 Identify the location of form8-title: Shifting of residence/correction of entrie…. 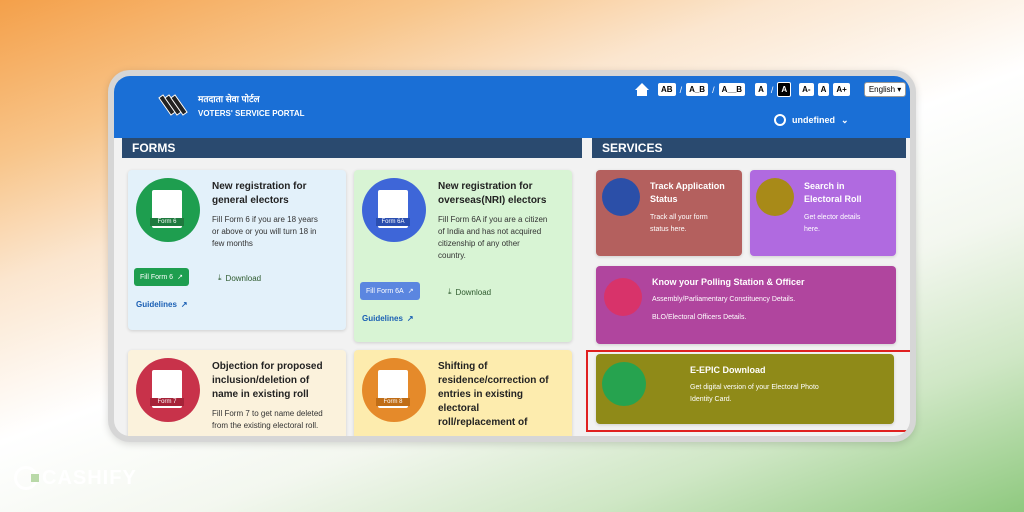
(493, 394).